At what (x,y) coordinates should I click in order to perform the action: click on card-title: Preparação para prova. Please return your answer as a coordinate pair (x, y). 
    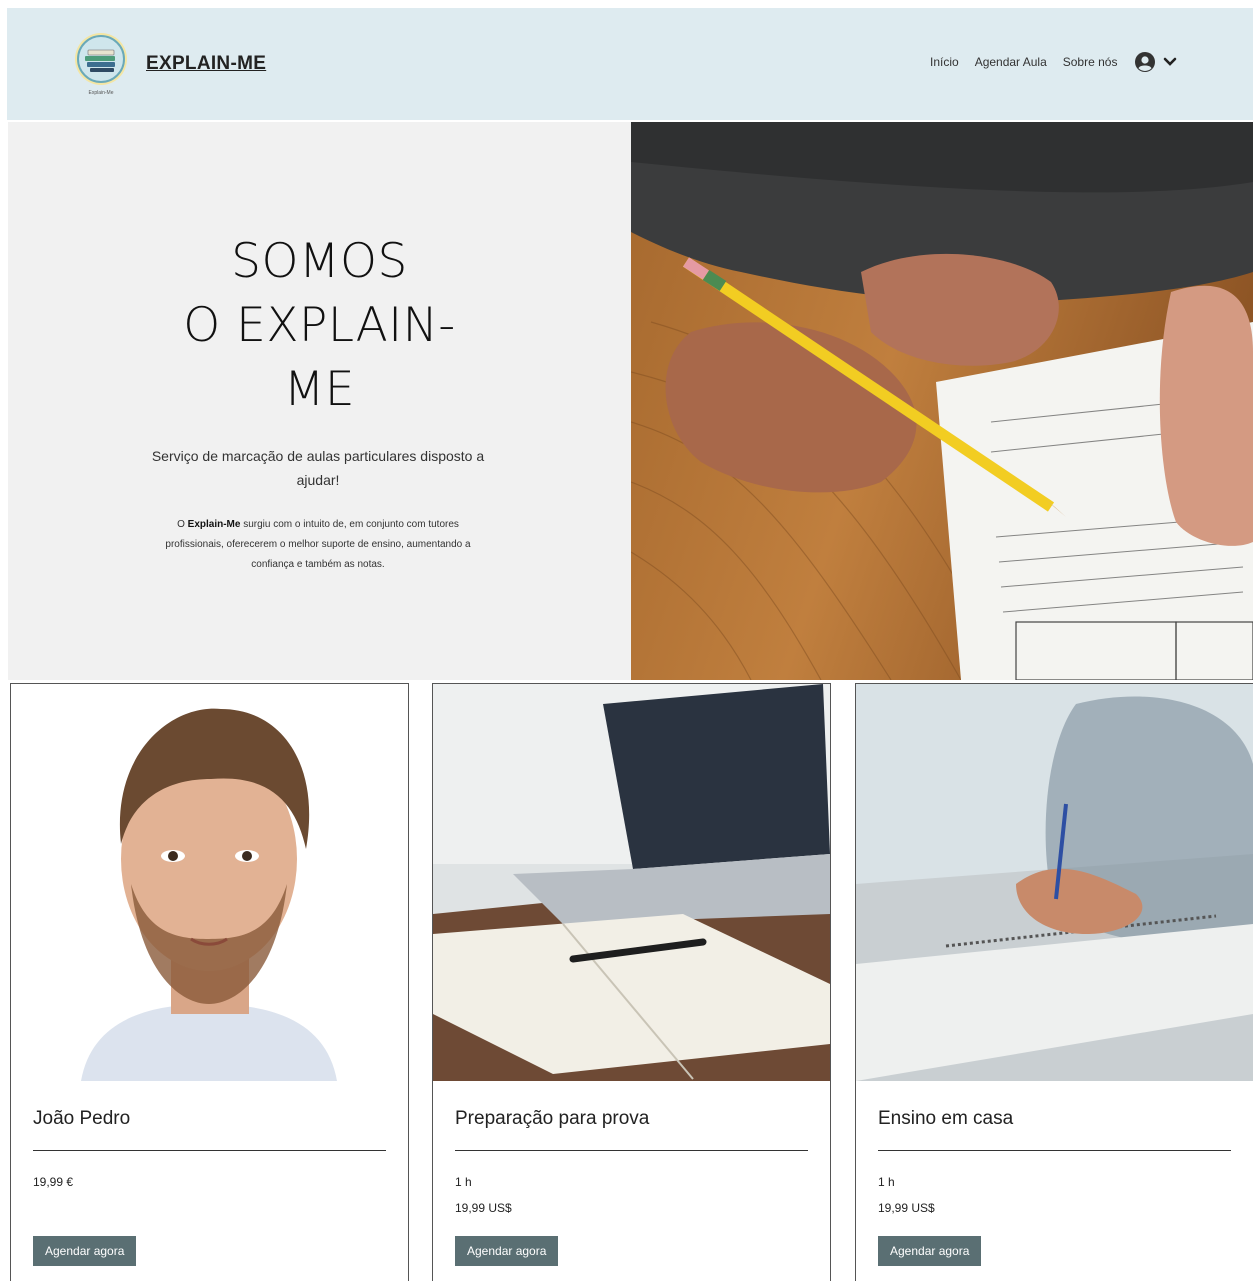
    Looking at the image, I should click on (552, 1118).